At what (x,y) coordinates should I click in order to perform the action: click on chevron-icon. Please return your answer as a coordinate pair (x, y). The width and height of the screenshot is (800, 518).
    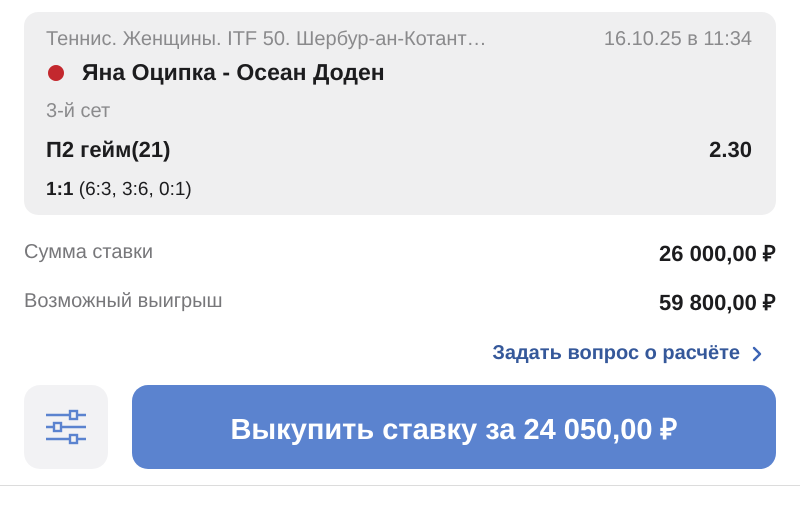
    Looking at the image, I should click on (757, 354).